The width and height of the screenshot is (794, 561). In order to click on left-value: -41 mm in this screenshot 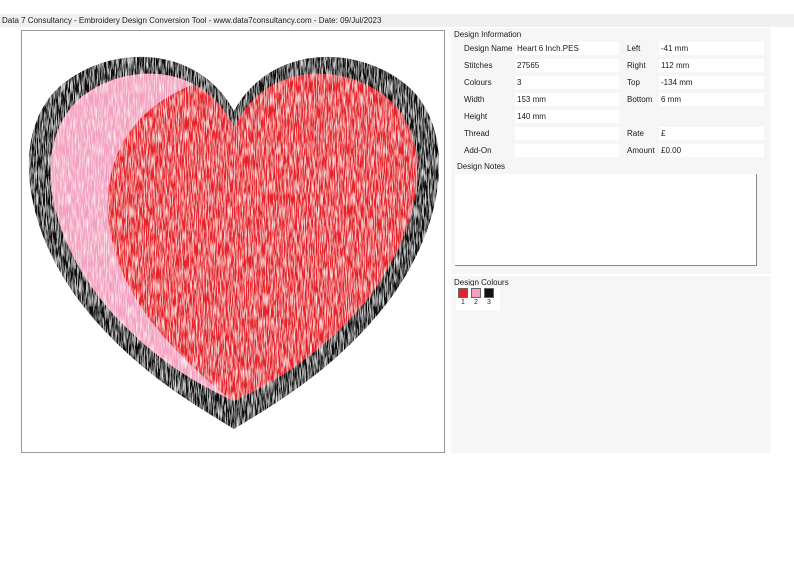, I will do `click(711, 48)`.